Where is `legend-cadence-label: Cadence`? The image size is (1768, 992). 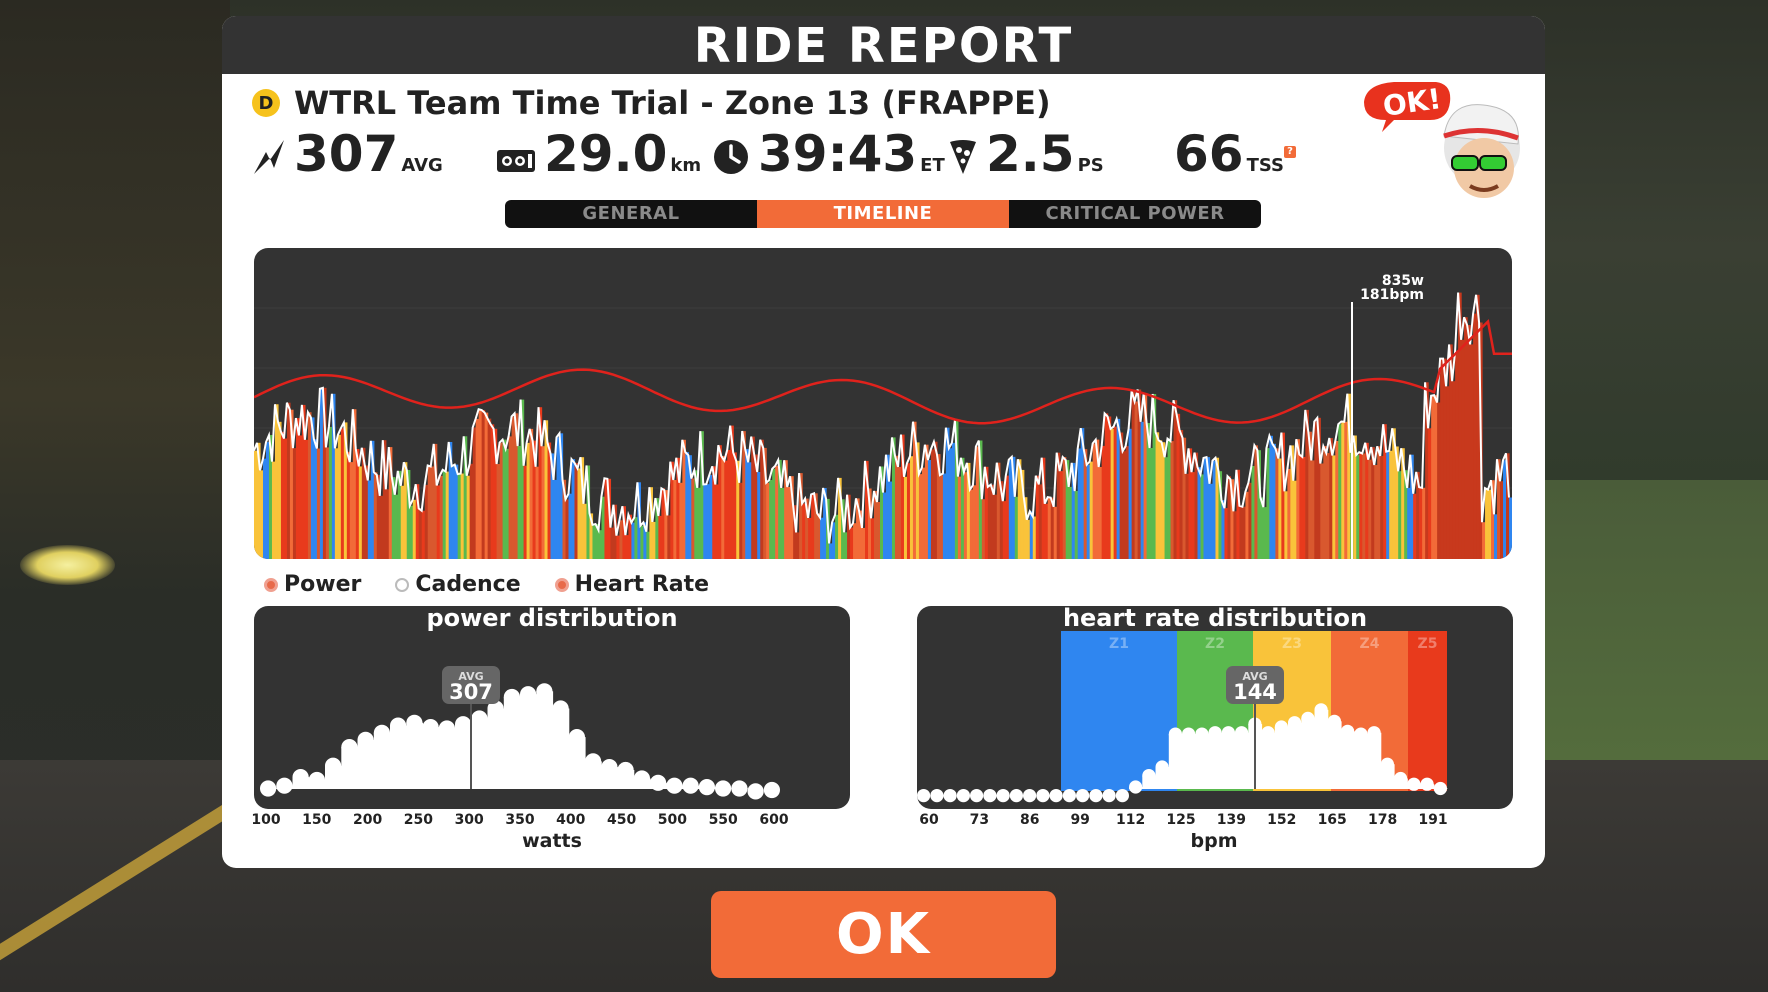
legend-cadence-label: Cadence is located at coordinates (468, 584).